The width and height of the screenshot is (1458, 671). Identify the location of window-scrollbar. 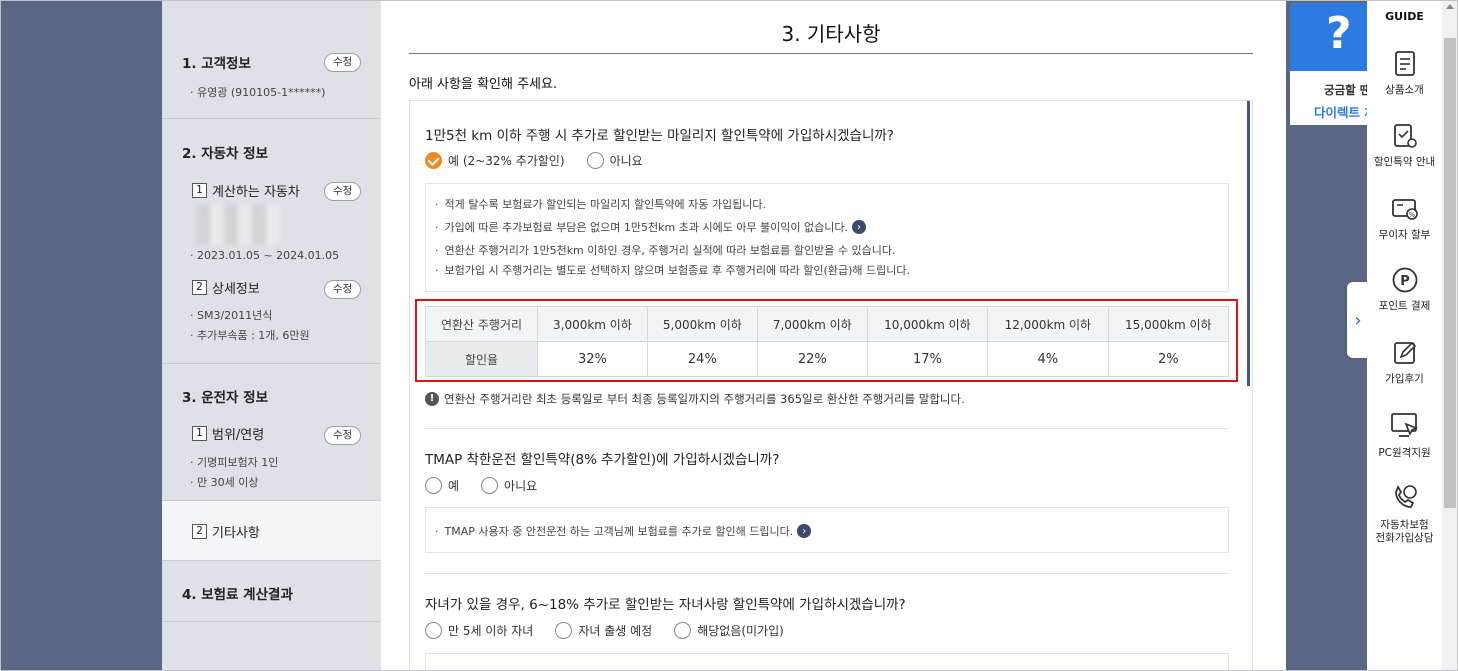
(1450, 335).